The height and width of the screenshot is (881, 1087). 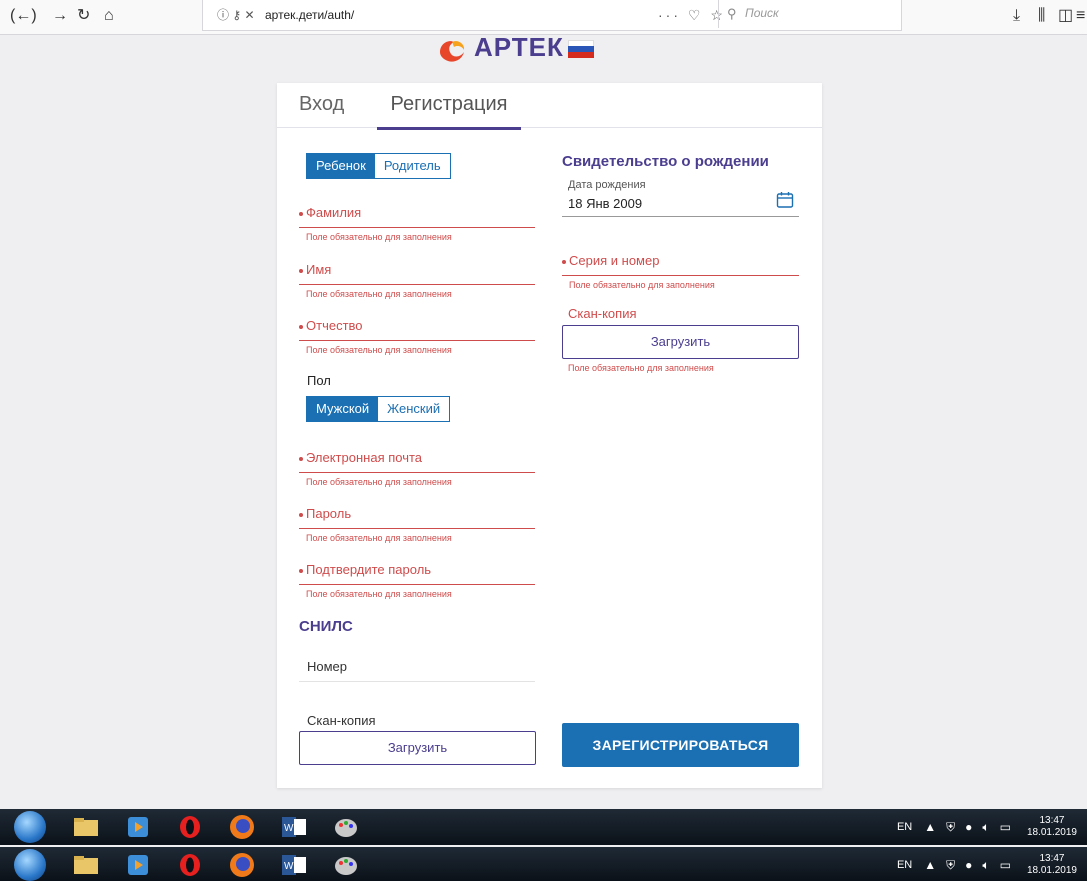 What do you see at coordinates (1080, 16) in the screenshot?
I see `menu-icon: ≡` at bounding box center [1080, 16].